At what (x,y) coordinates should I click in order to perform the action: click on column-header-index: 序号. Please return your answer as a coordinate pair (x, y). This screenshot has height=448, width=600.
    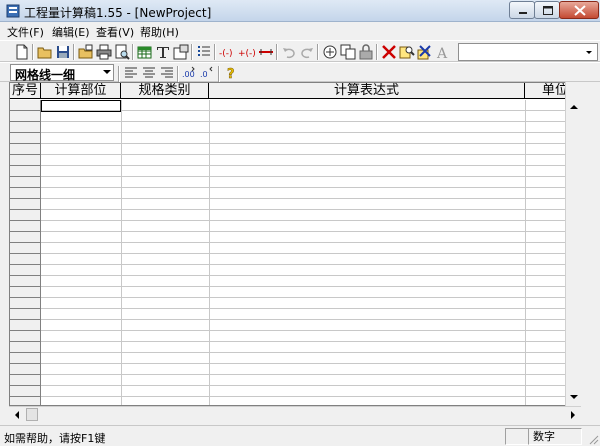
    Looking at the image, I should click on (25, 91).